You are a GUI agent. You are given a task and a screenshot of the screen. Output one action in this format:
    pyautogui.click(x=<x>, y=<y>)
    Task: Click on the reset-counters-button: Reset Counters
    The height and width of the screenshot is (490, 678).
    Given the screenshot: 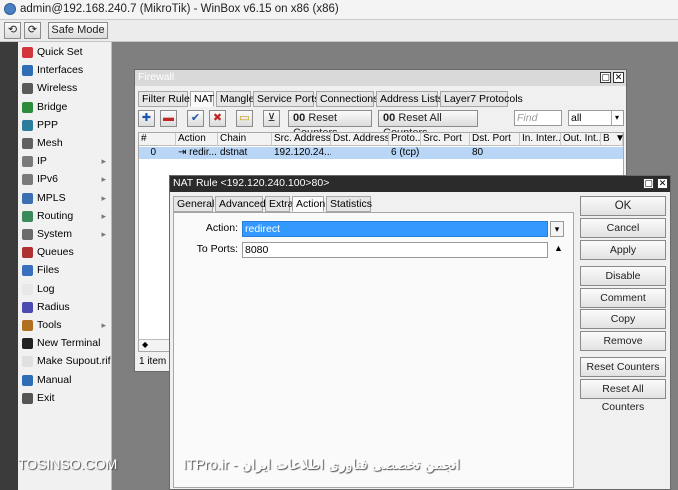 What is the action you would take?
    pyautogui.click(x=623, y=367)
    